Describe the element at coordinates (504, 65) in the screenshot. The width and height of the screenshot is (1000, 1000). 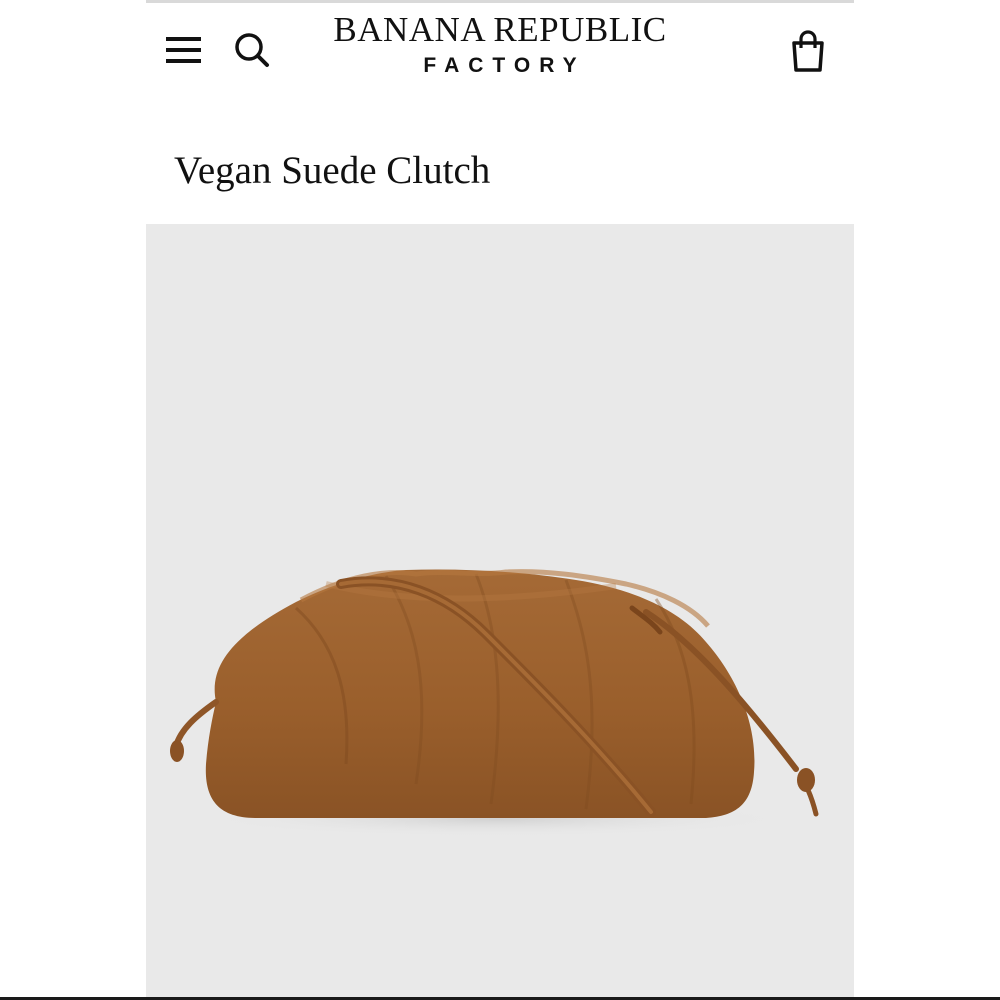
I see `logo-line-2: FACTORY` at that location.